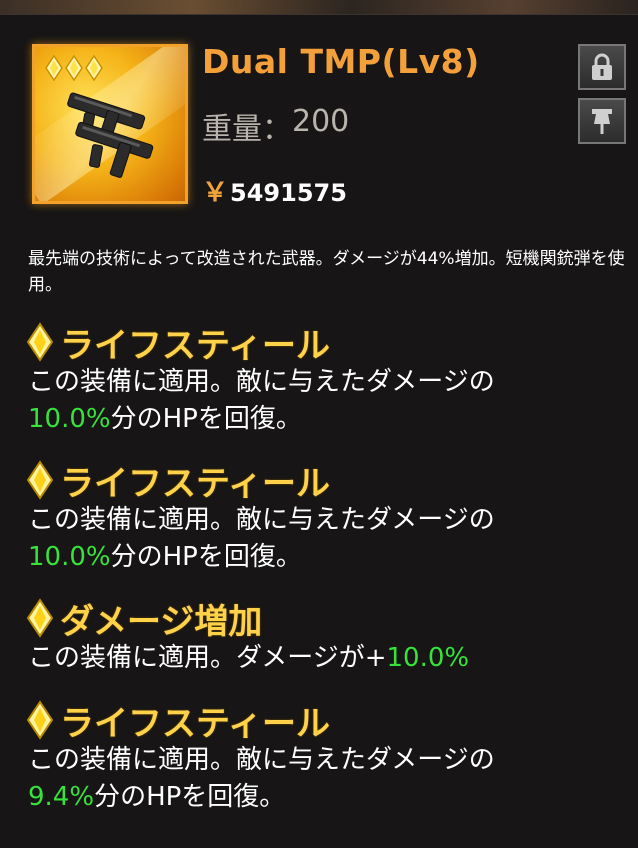 The height and width of the screenshot is (848, 638). I want to click on skill-description: この装備に適用。敵に与えたダメージの 9.4%分のHPを回復。, so click(327, 779).